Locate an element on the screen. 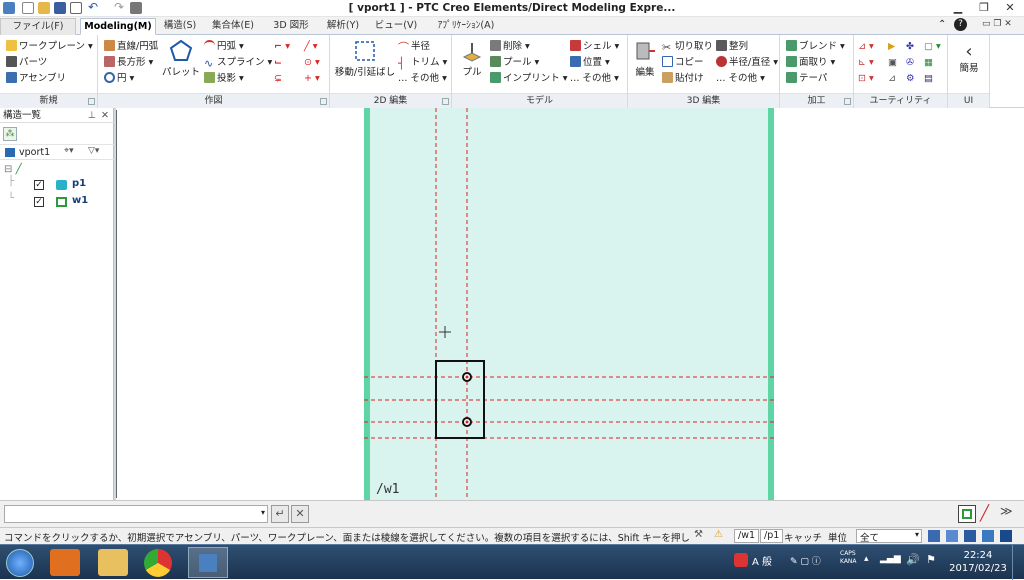 The image size is (1024, 580). tab-assembly: 集合体(E) is located at coordinates (233, 26).